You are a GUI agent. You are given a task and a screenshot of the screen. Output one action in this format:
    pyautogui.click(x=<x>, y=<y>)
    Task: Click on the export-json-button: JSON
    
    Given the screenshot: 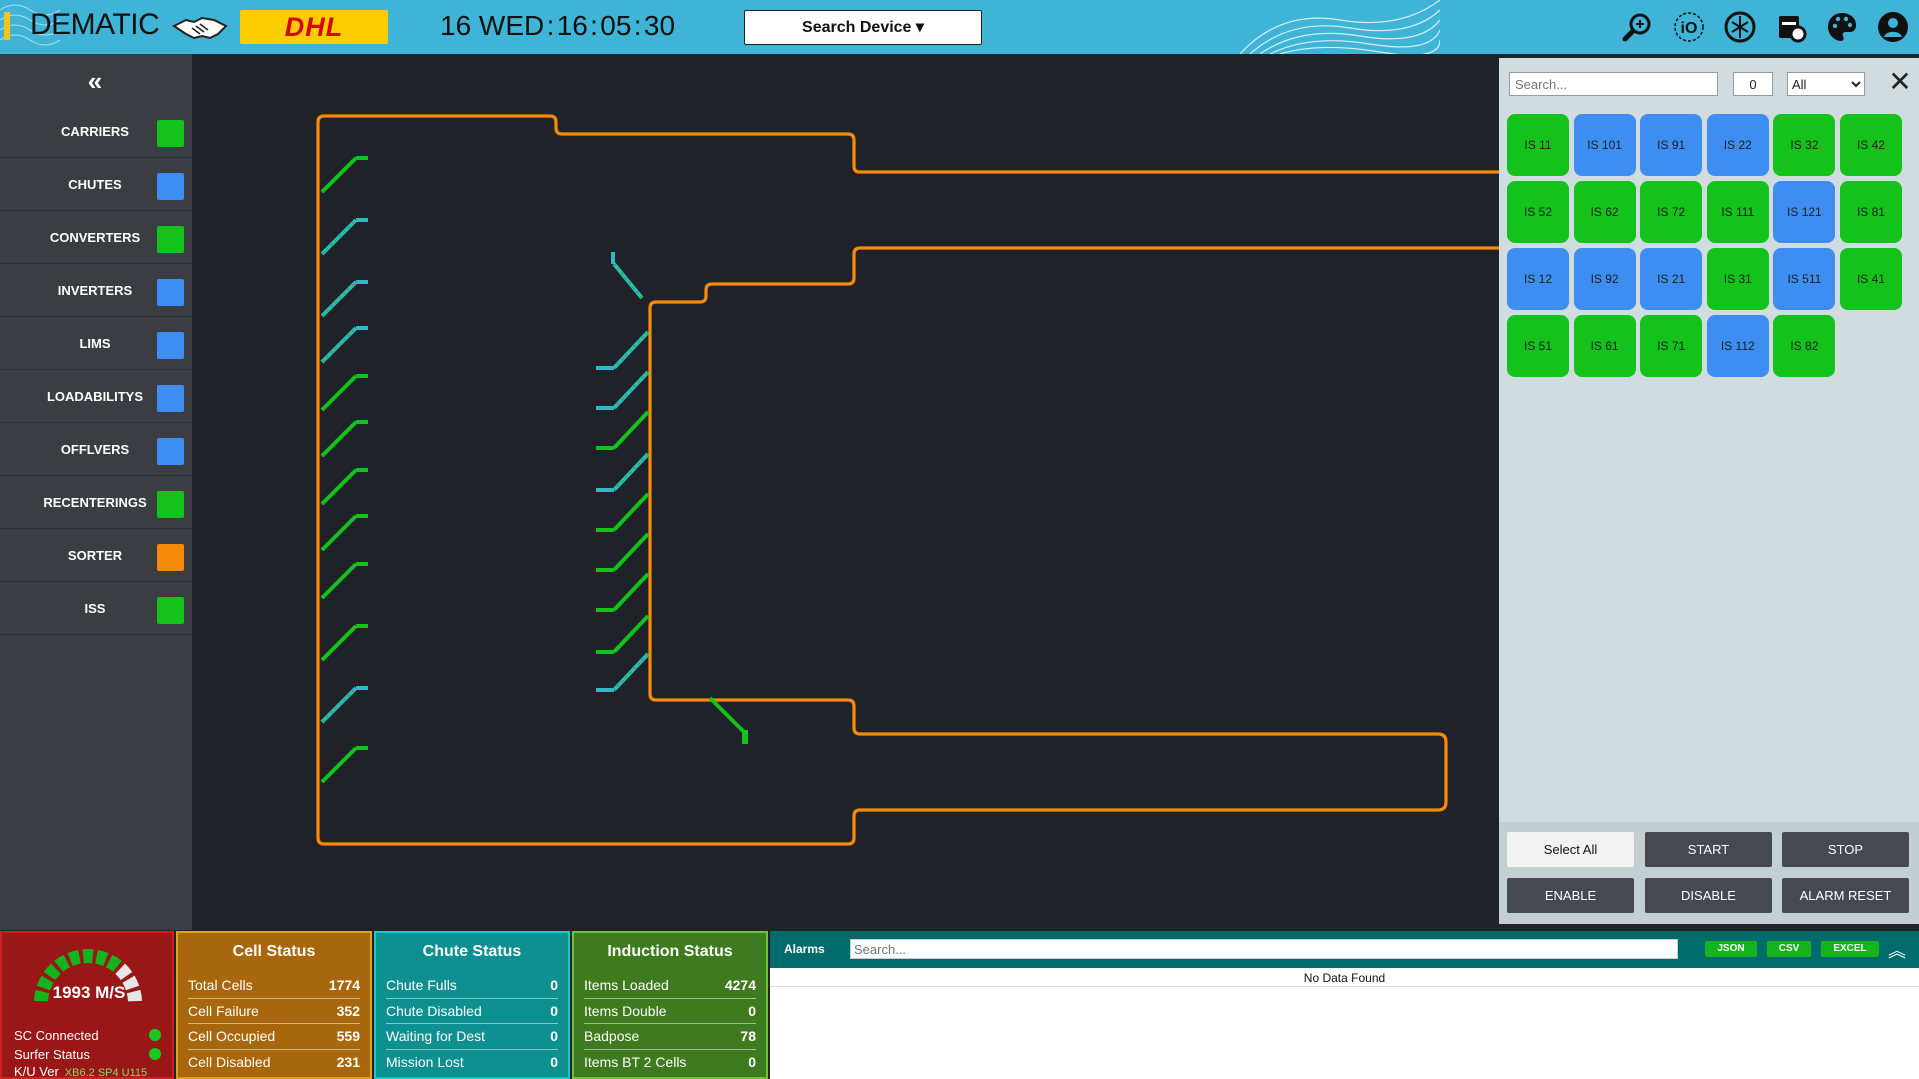 What is the action you would take?
    pyautogui.click(x=1731, y=949)
    